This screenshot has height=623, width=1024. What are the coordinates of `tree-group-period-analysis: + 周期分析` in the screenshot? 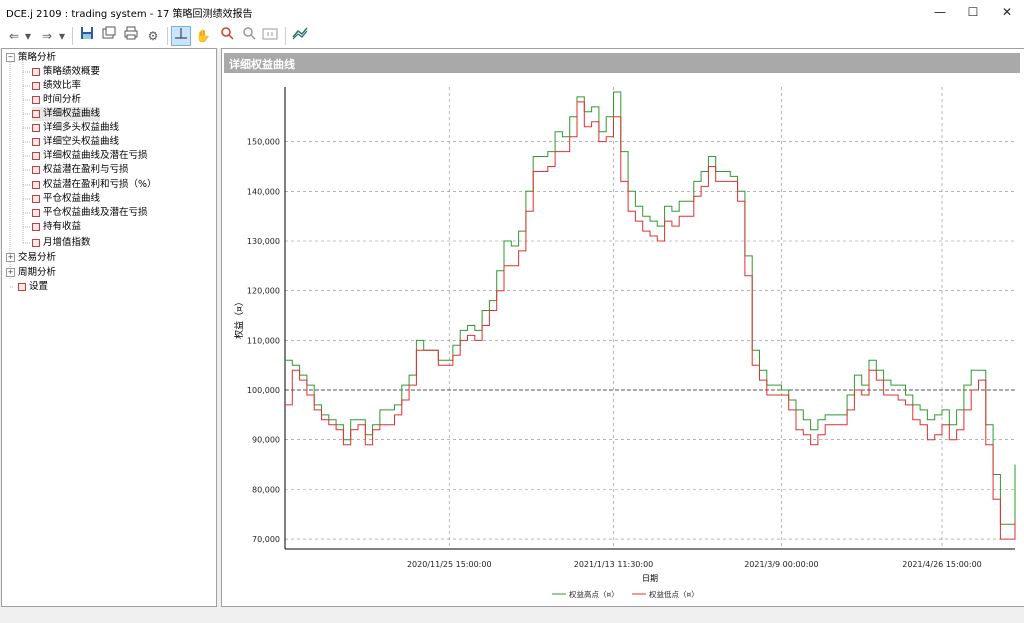 It's located at (31, 273).